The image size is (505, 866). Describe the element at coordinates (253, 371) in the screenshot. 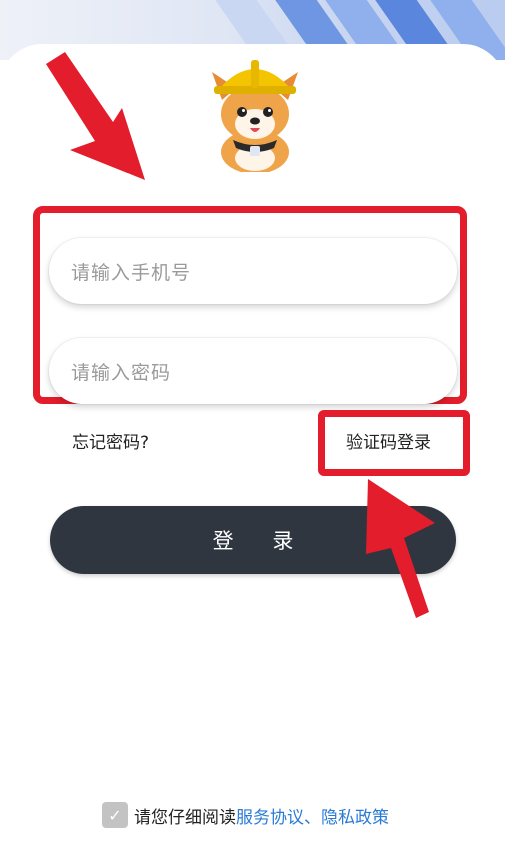

I see `password-input: 请输入密码` at that location.